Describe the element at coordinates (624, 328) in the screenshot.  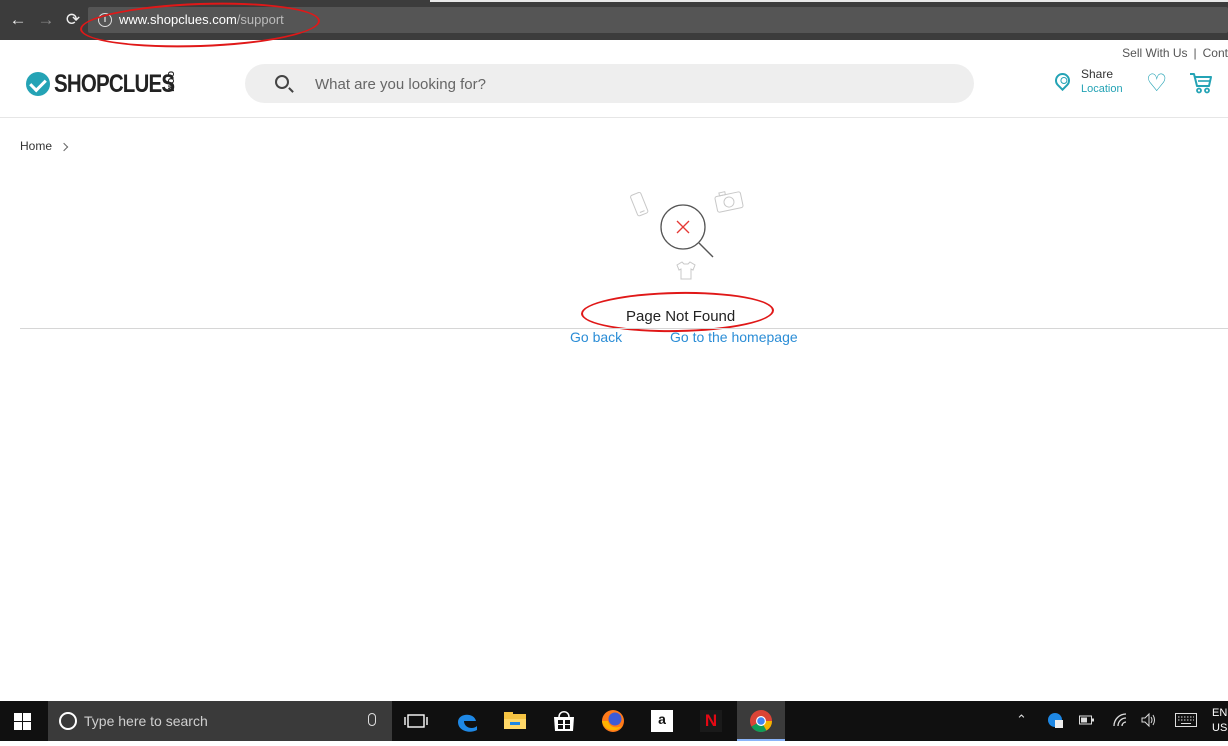
I see `content-divider` at that location.